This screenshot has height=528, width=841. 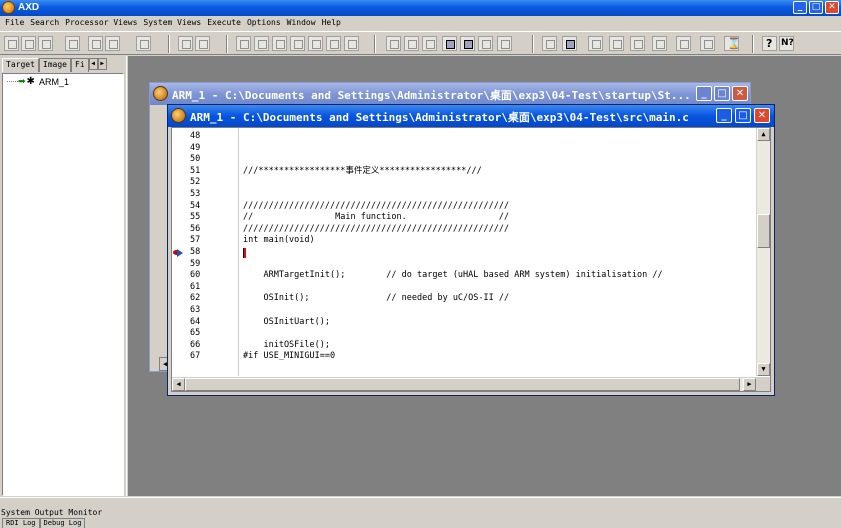 What do you see at coordinates (244, 253) in the screenshot?
I see `text-cursor` at bounding box center [244, 253].